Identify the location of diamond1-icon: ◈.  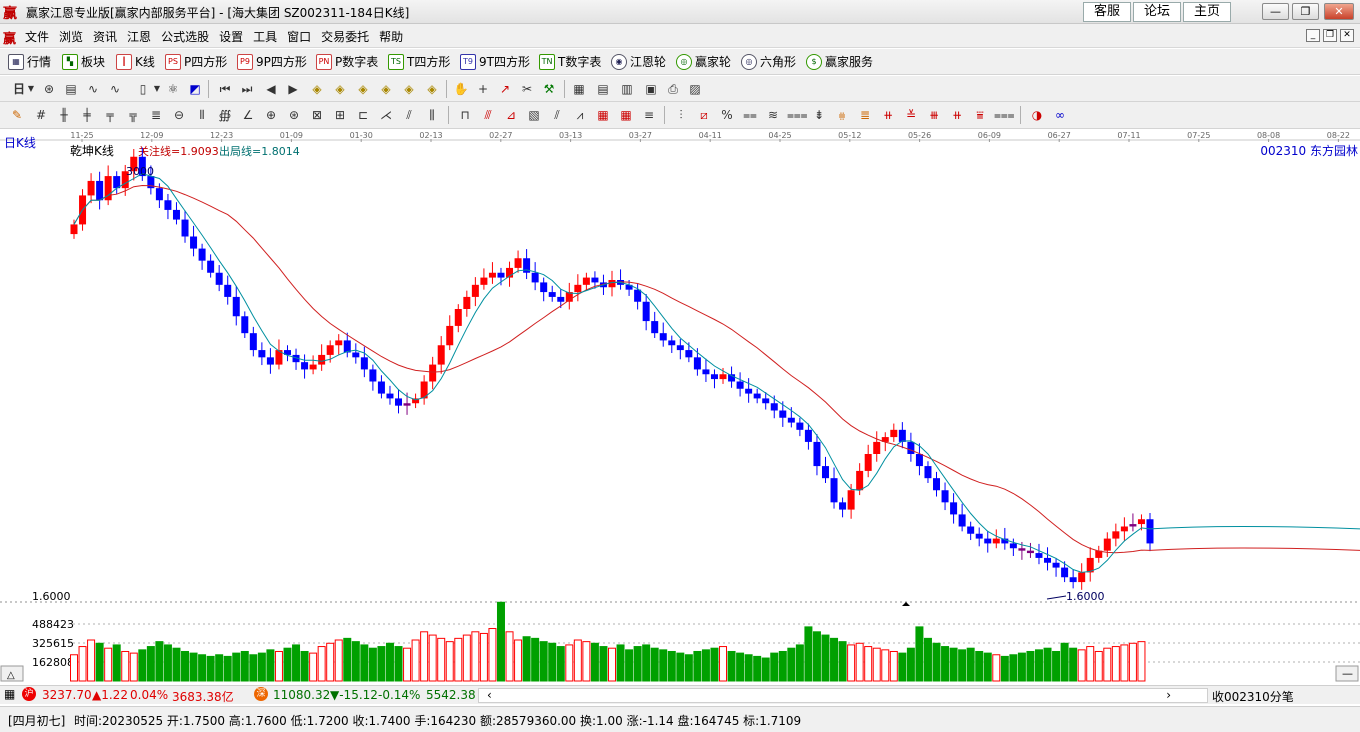
(317, 89).